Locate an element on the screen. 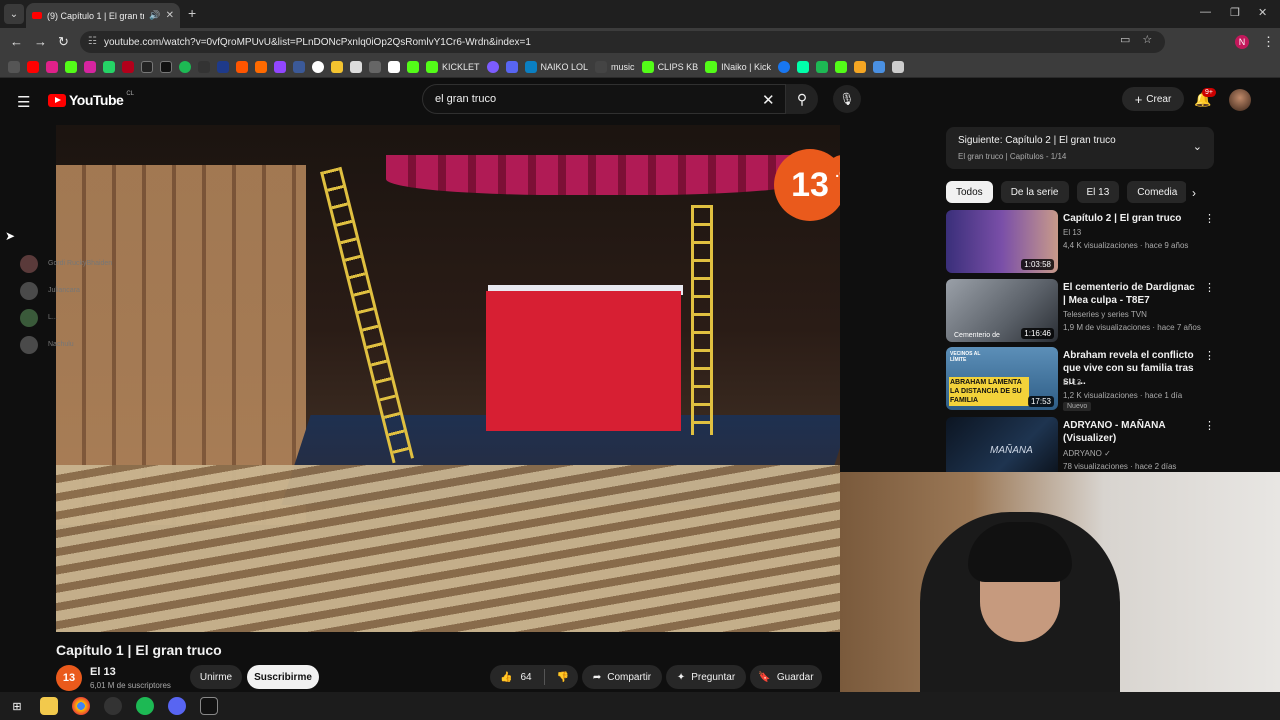  reload-button: ↻ is located at coordinates (63, 42).